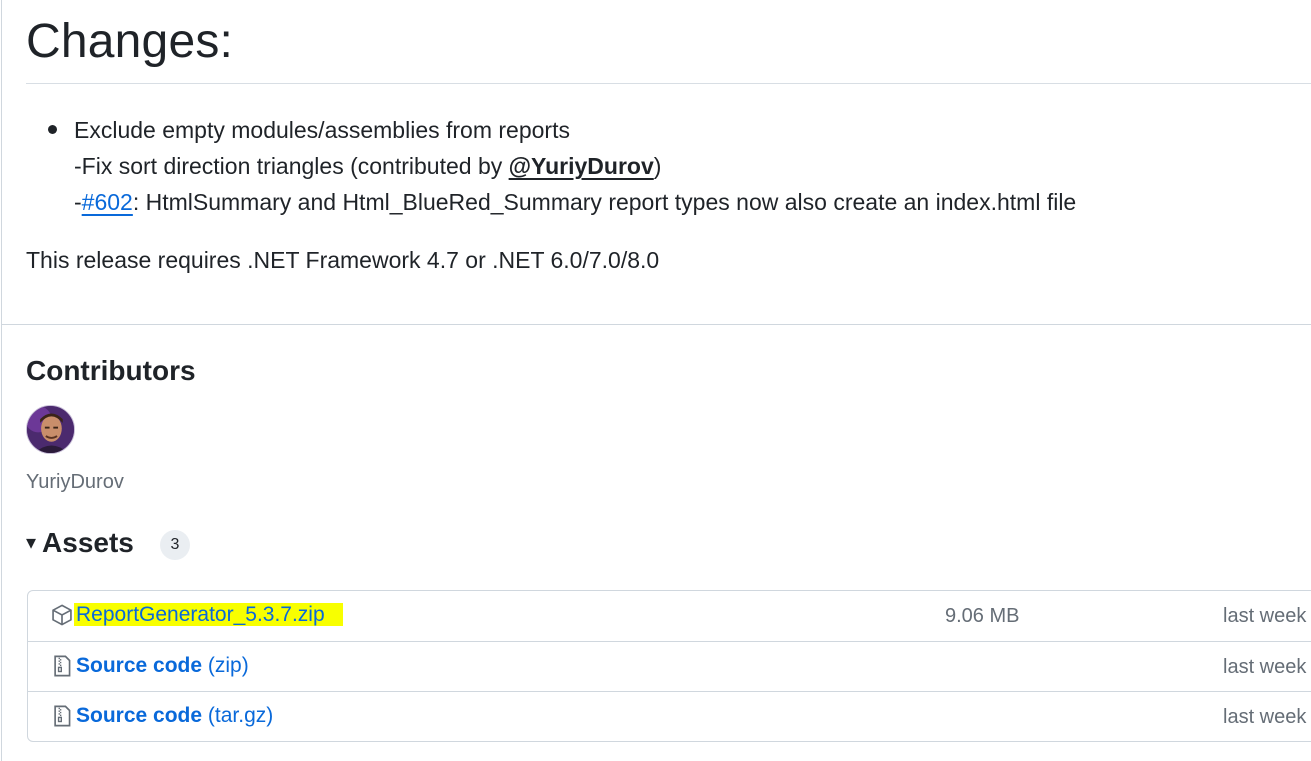 This screenshot has height=761, width=1311. I want to click on asset-download-link: ReportGenerator_5.3.7.zip, so click(208, 614).